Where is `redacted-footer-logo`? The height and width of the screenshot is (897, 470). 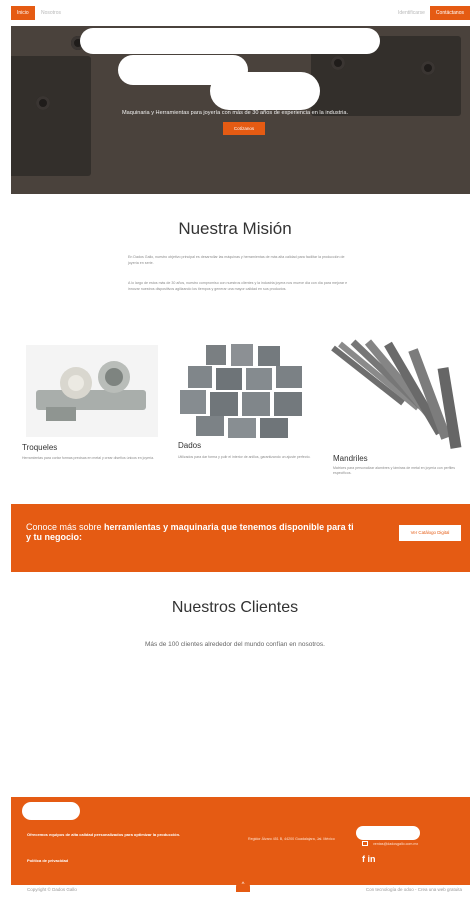 redacted-footer-logo is located at coordinates (51, 811).